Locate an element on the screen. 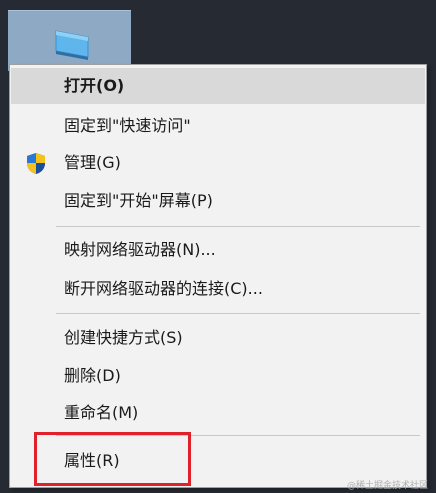  menu-item-rename: 重命名(M) is located at coordinates (218, 413).